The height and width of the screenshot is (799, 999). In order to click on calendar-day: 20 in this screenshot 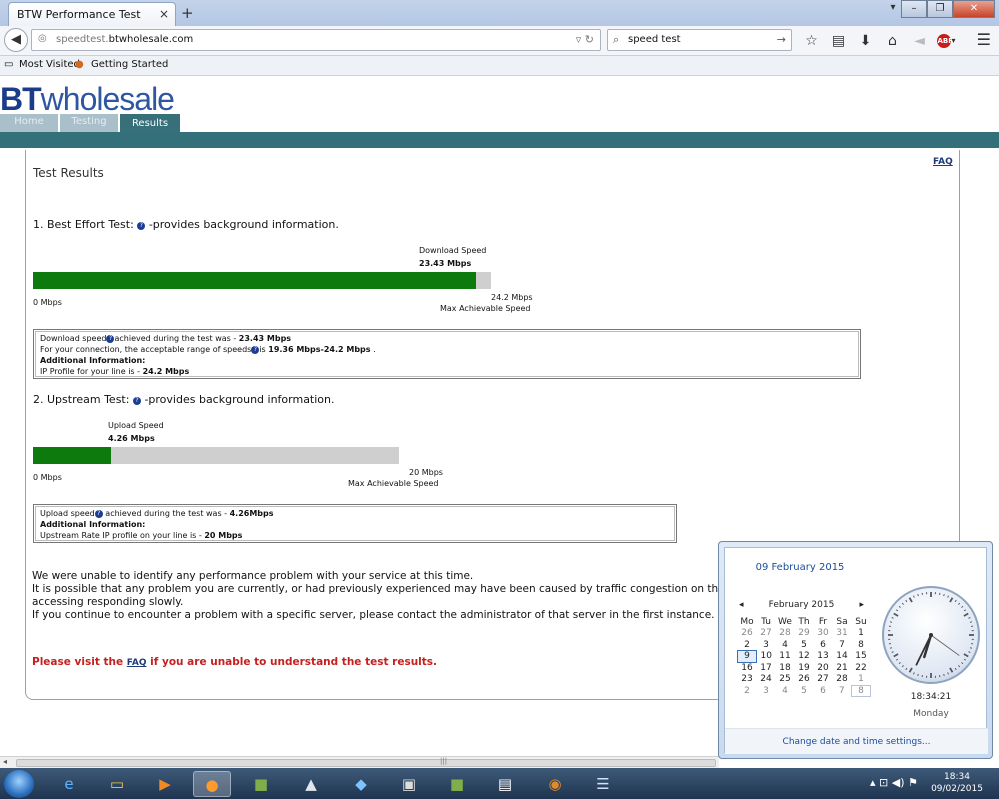, I will do `click(823, 668)`.